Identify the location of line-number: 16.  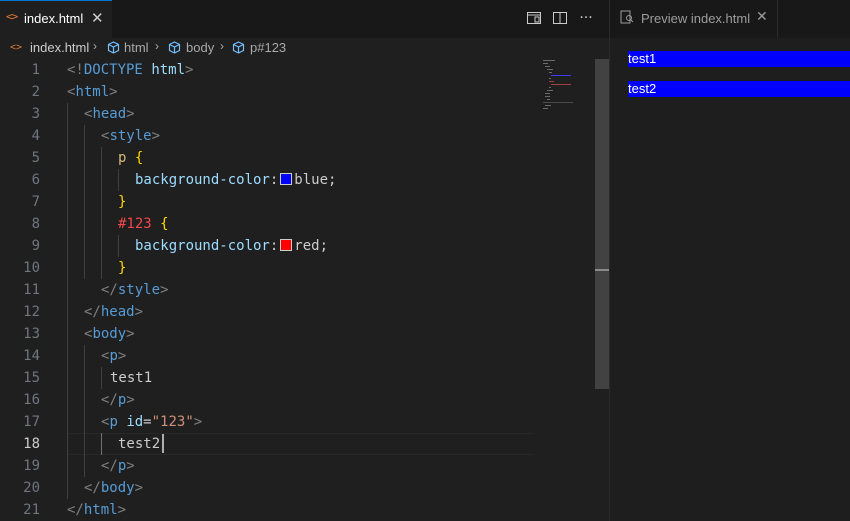
(31, 400).